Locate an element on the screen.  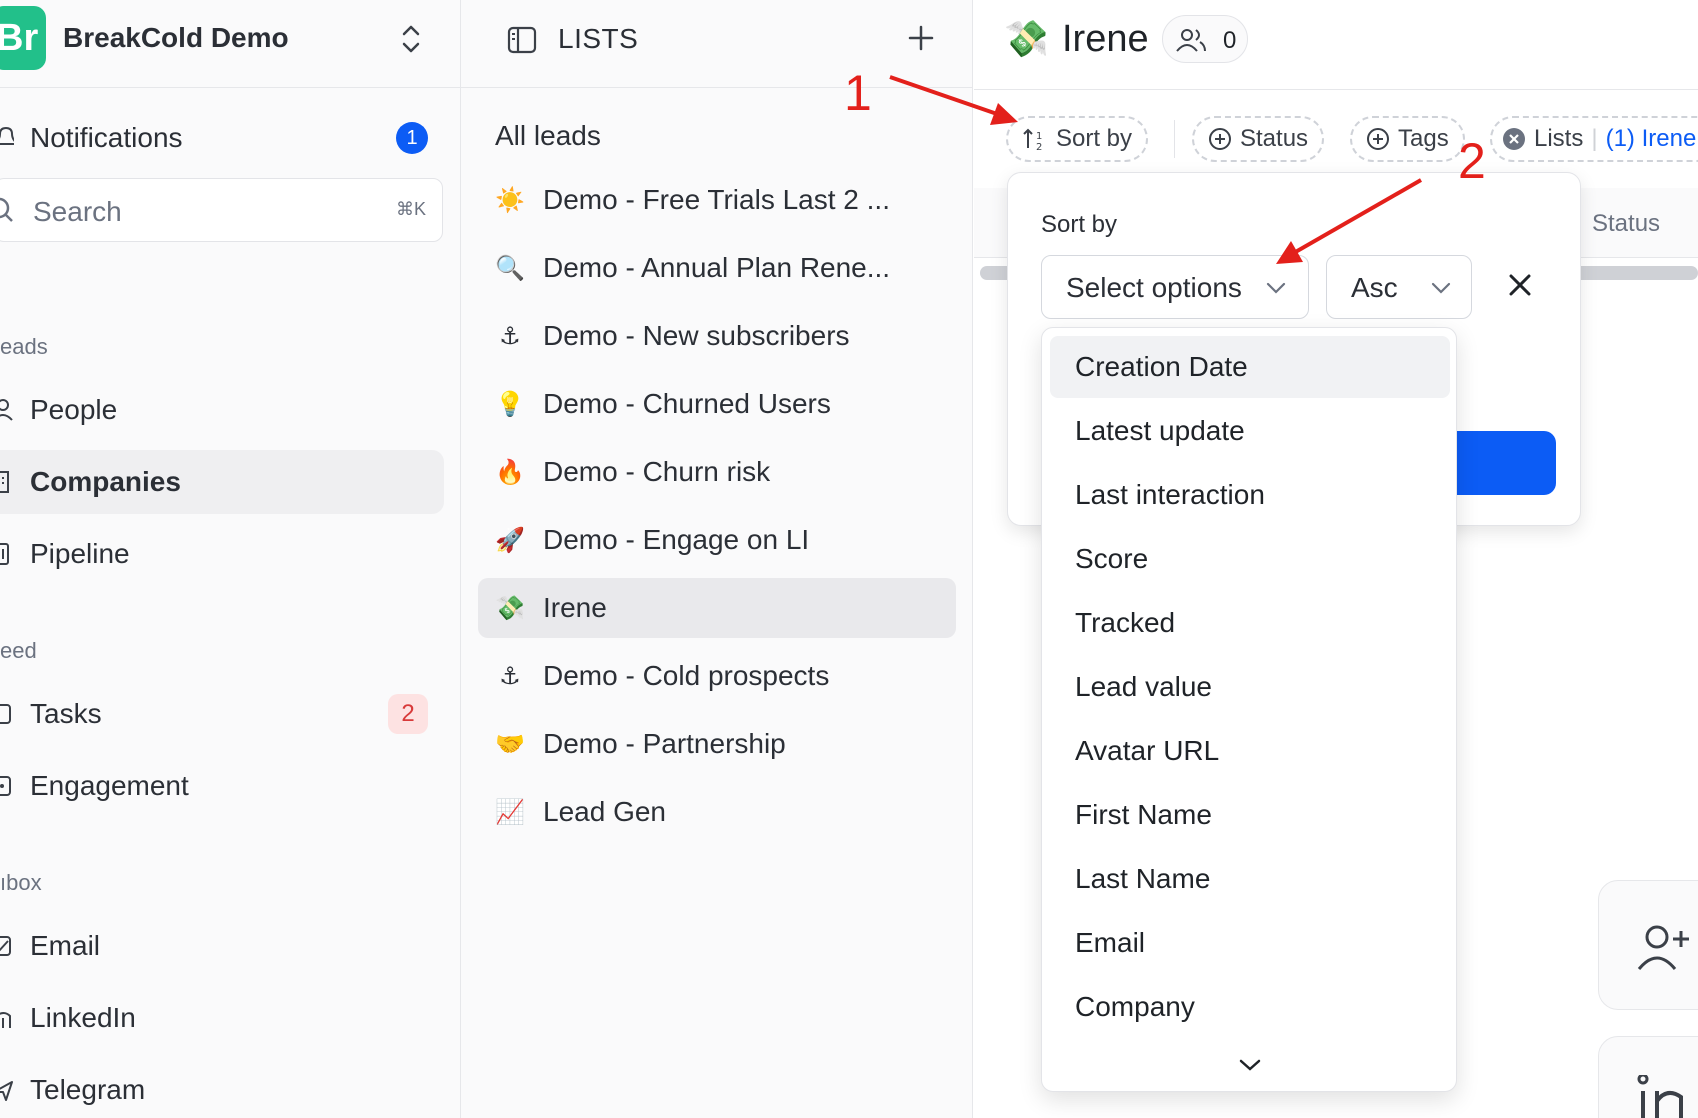
list-item-label: Lead Gen is located at coordinates (604, 811).